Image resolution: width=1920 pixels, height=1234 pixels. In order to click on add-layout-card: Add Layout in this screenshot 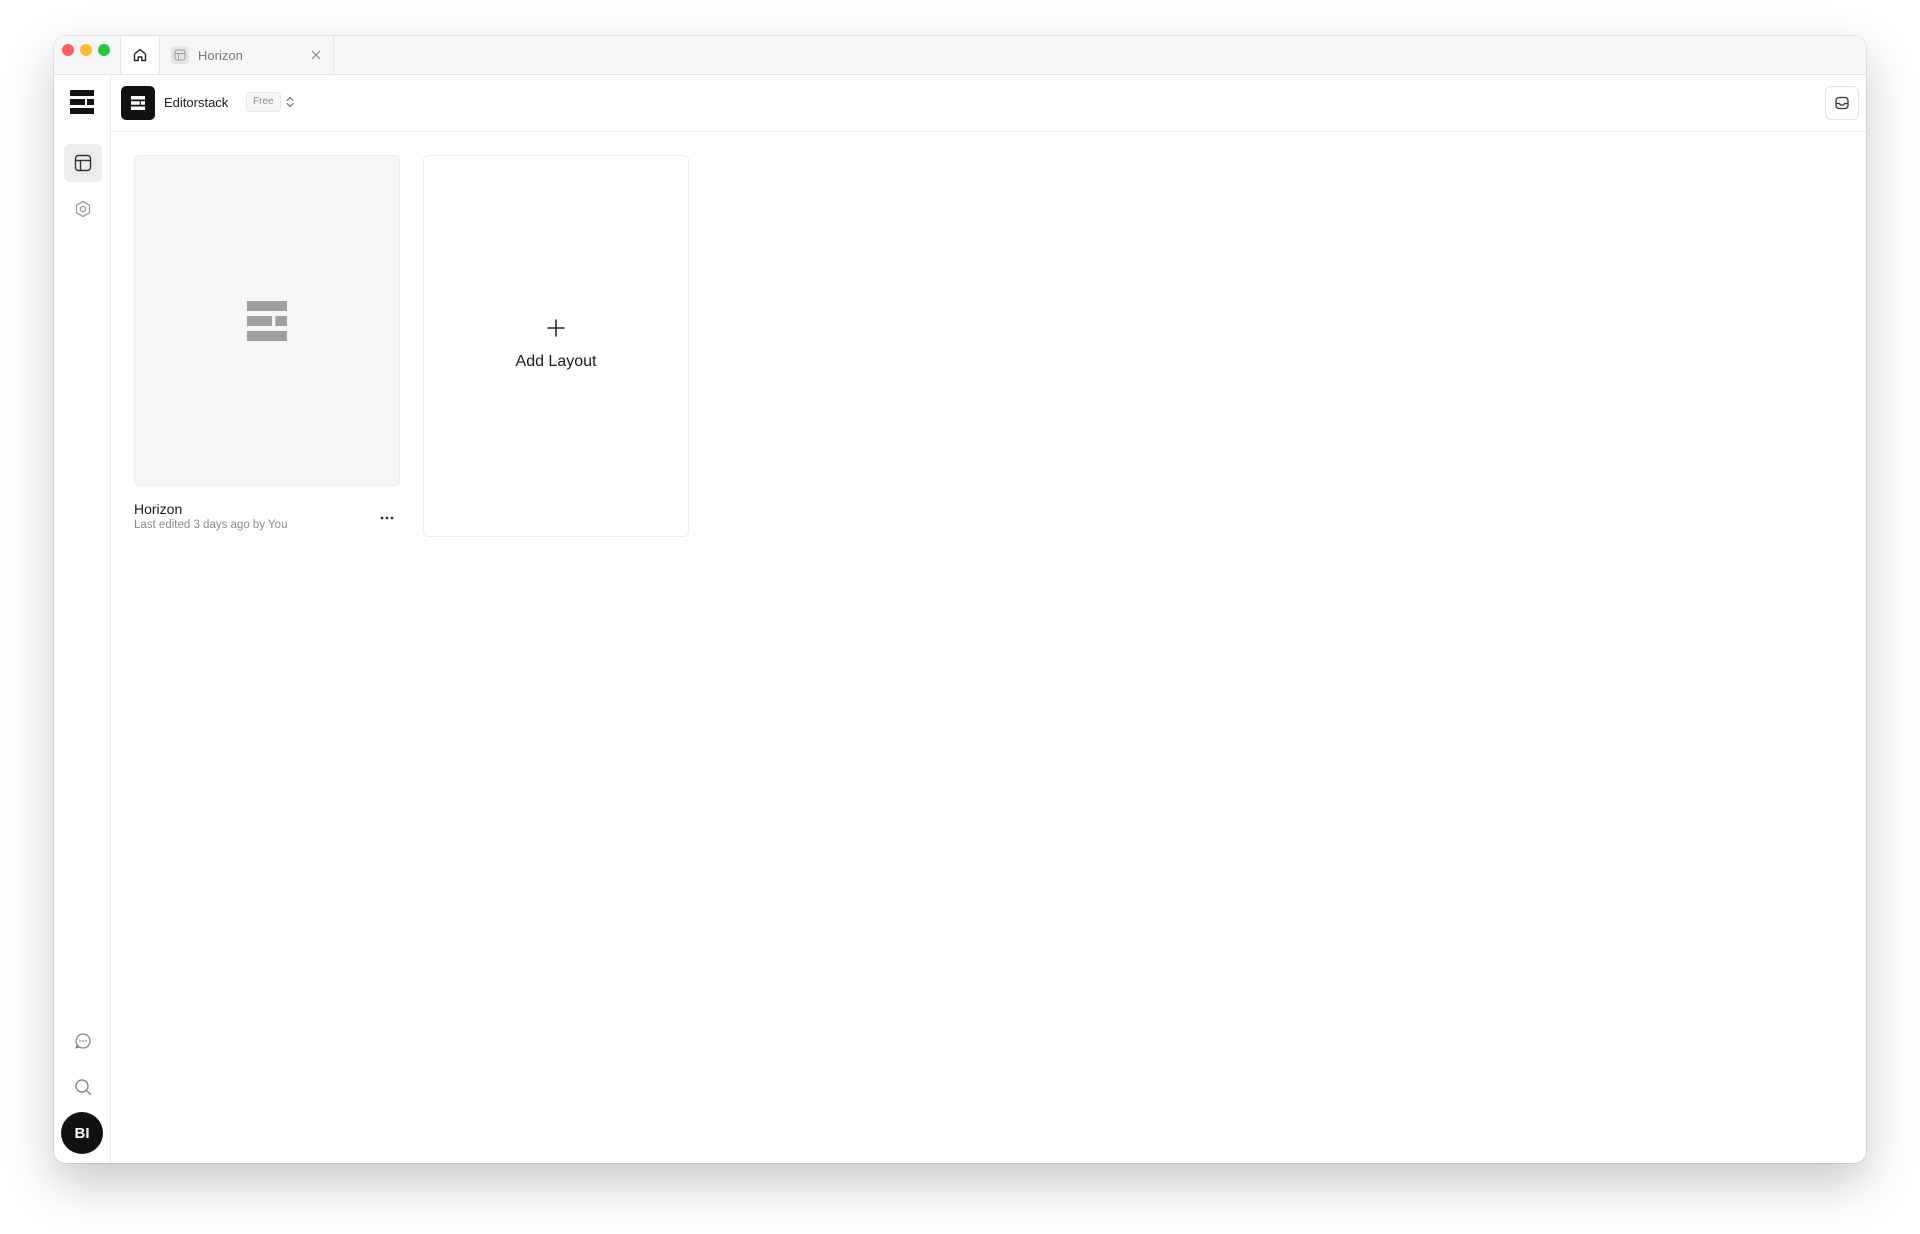, I will do `click(556, 346)`.